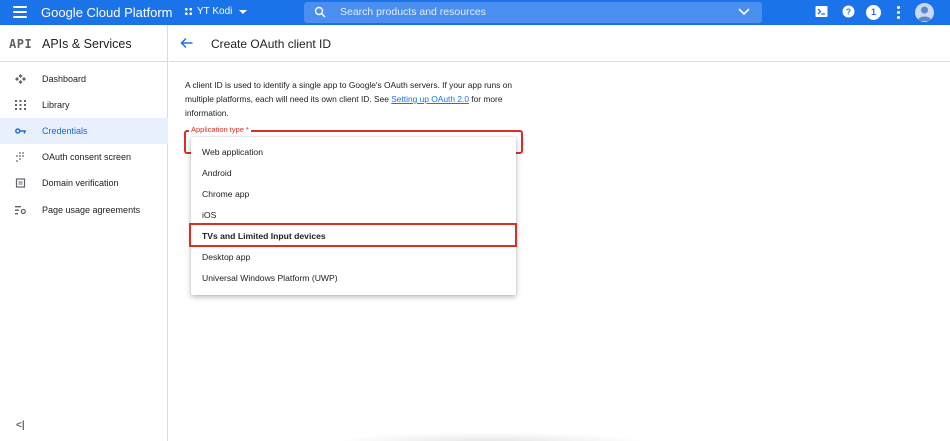  I want to click on sidebar-item-domain-verification: Domain verification, so click(84, 183).